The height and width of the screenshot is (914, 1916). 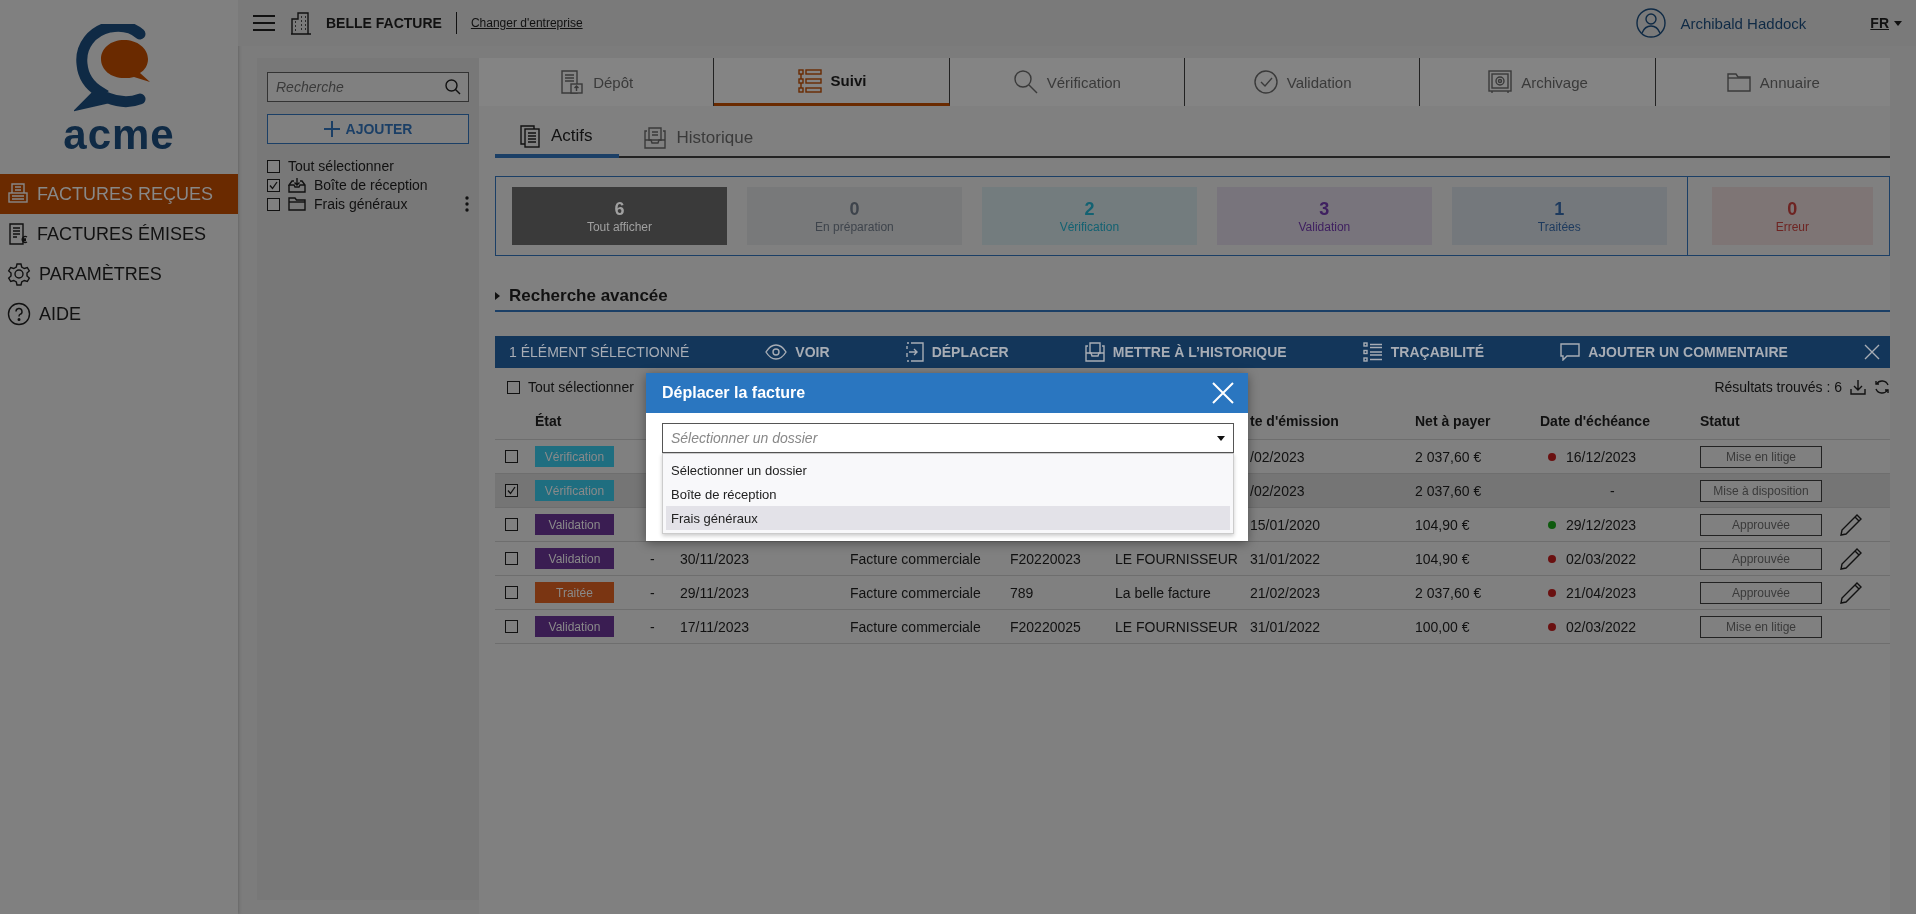 What do you see at coordinates (1601, 592) in the screenshot?
I see `table-cell: 21/04/2023` at bounding box center [1601, 592].